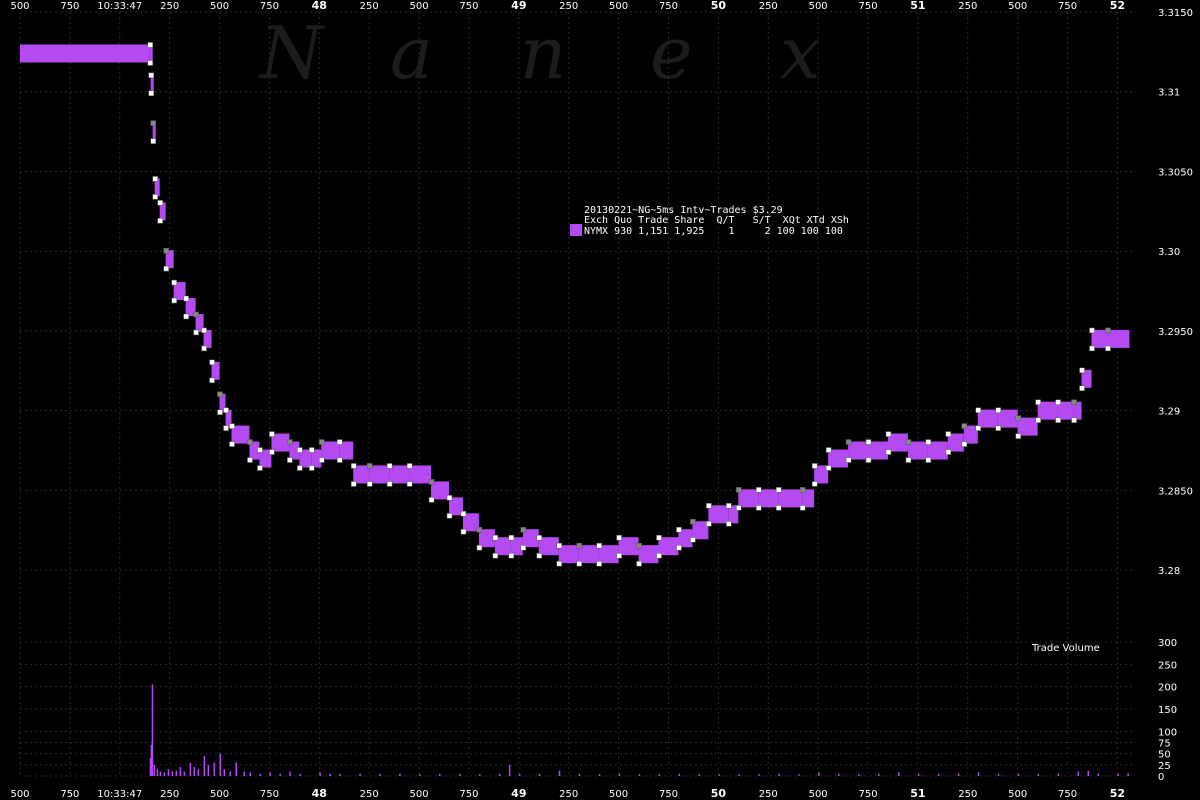 This screenshot has height=800, width=1200. I want to click on y-tick-label: 3.31, so click(1169, 93).